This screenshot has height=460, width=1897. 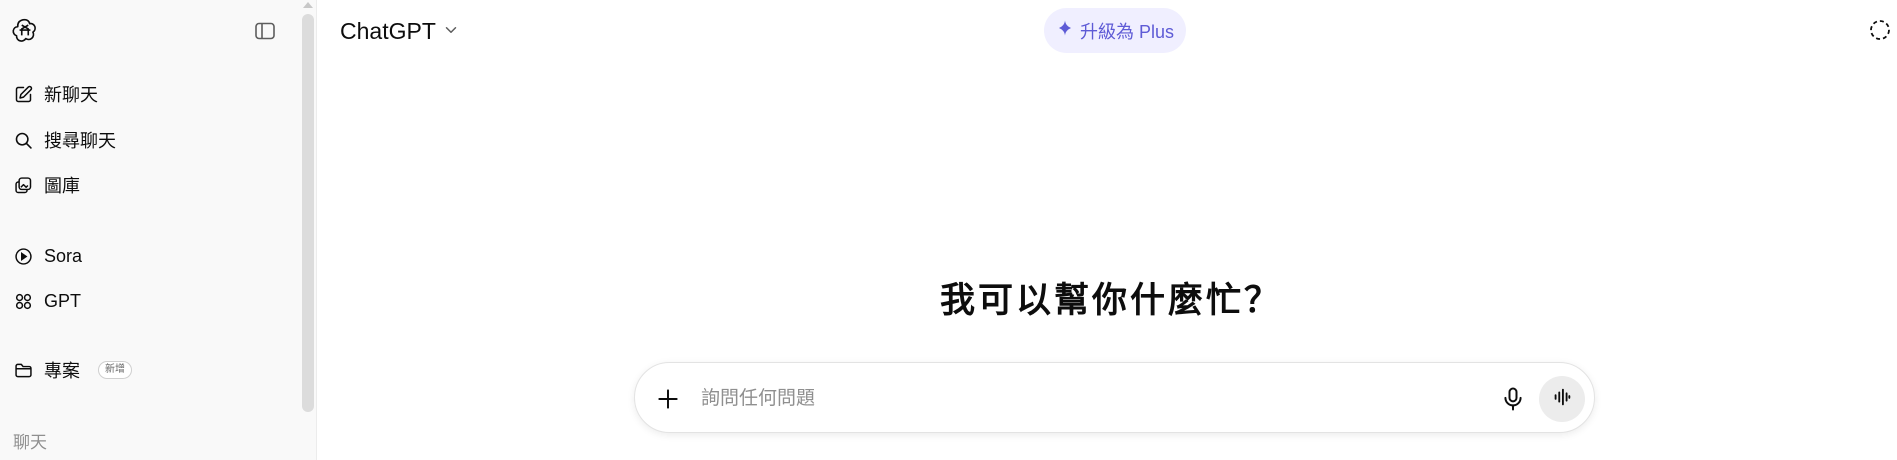 I want to click on toggle-sidebar-icon, so click(x=265, y=31).